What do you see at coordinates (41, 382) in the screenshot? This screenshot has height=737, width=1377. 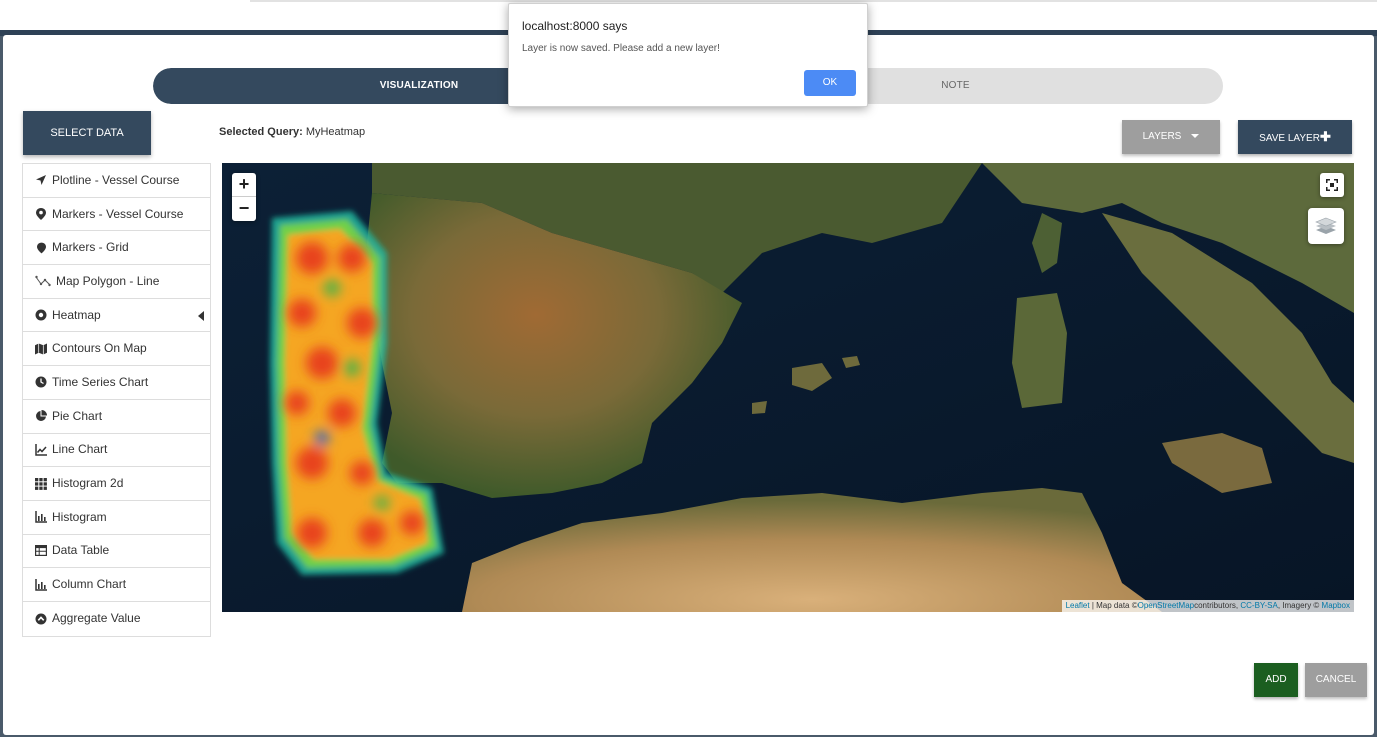 I see `clock-icon` at bounding box center [41, 382].